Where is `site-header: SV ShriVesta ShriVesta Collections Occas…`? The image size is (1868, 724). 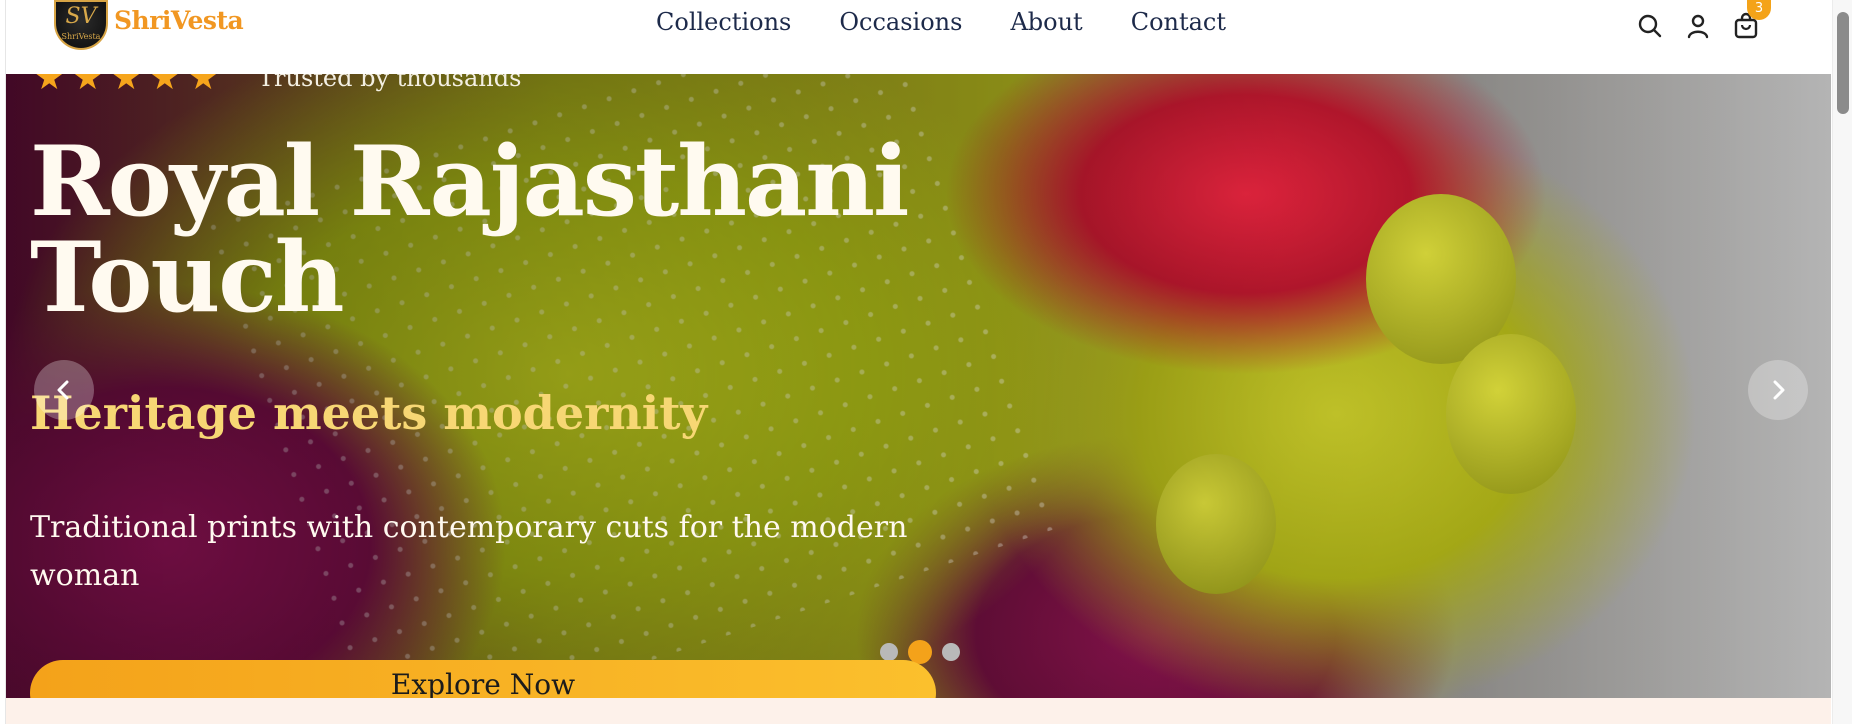 site-header: SV ShriVesta ShriVesta Collections Occas… is located at coordinates (918, 37).